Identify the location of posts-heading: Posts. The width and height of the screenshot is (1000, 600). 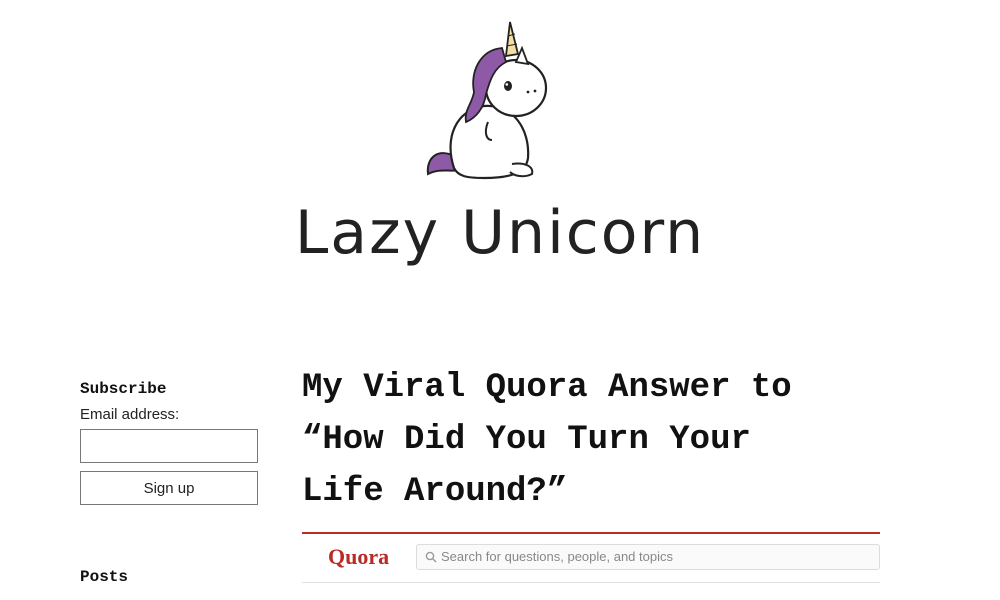
(104, 577).